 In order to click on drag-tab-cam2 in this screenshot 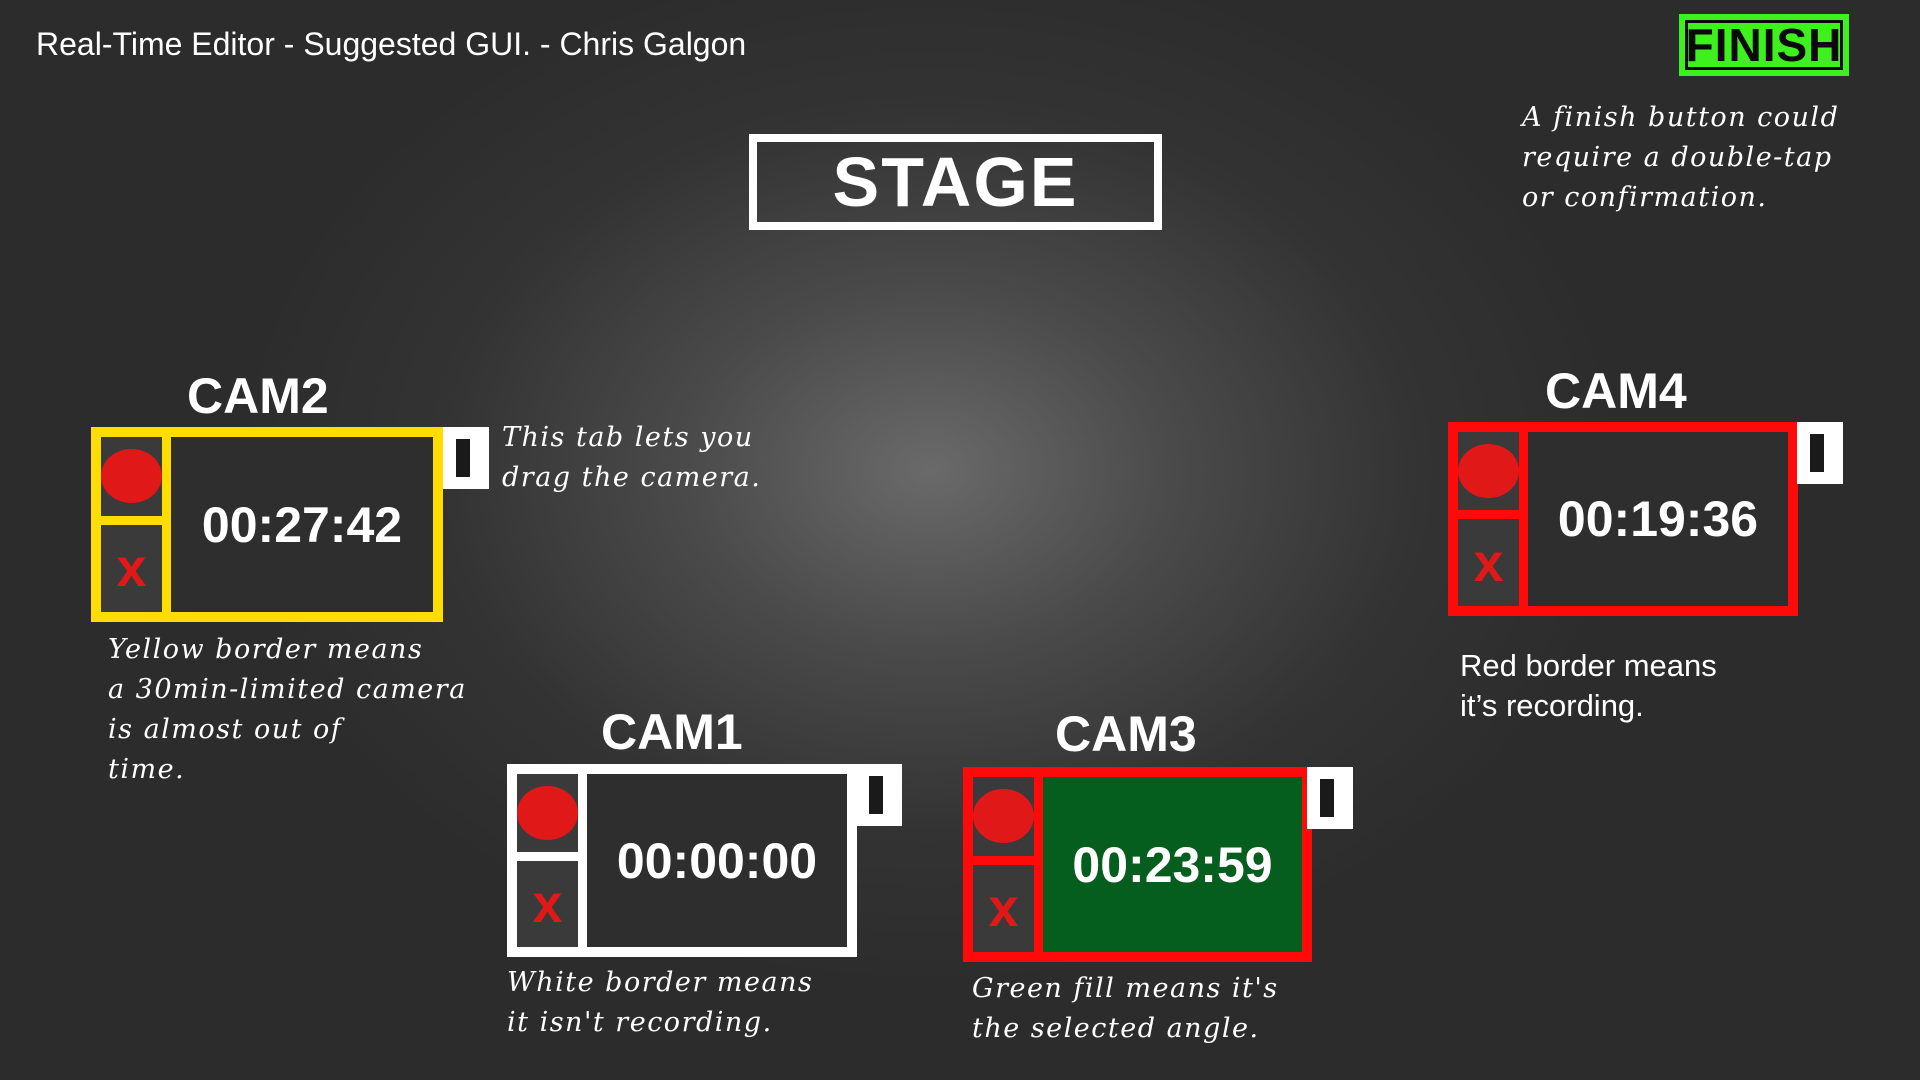, I will do `click(466, 458)`.